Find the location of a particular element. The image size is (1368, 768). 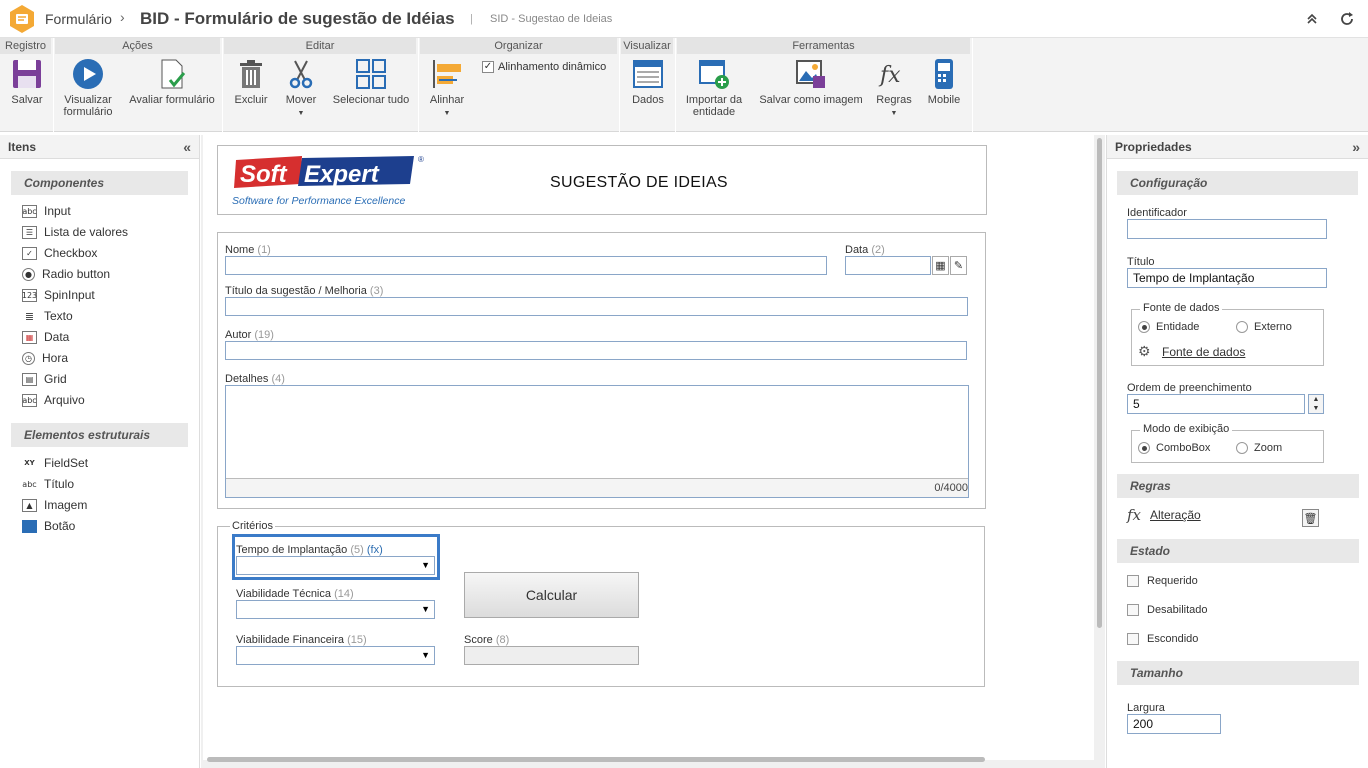

structural-button: Botão is located at coordinates (99, 526).